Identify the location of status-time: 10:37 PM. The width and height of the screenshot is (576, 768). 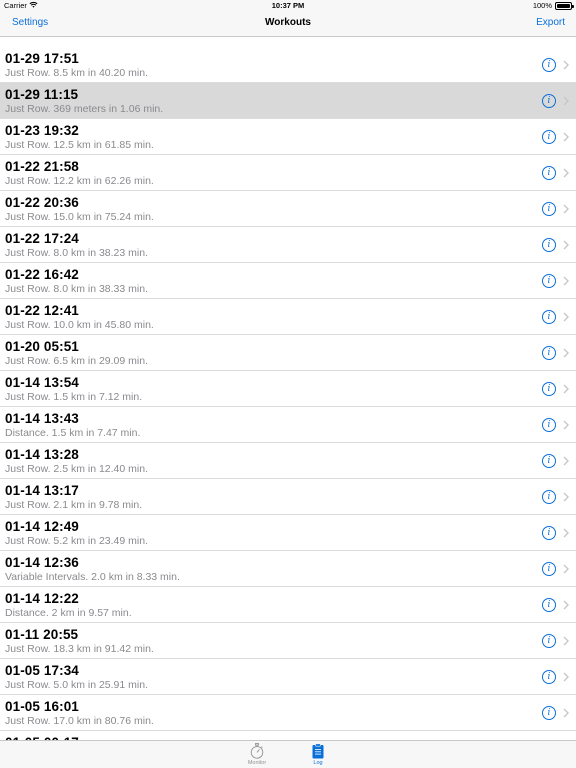
(288, 5).